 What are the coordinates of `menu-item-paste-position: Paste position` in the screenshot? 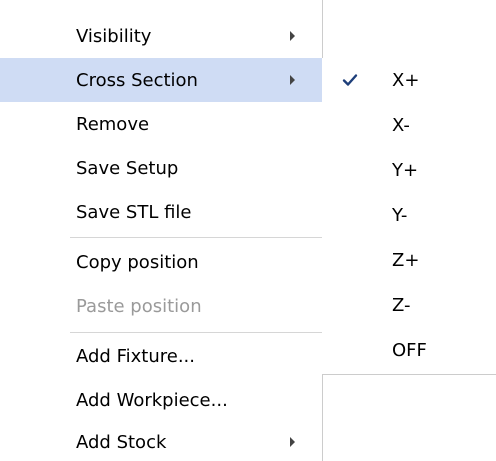 It's located at (161, 306).